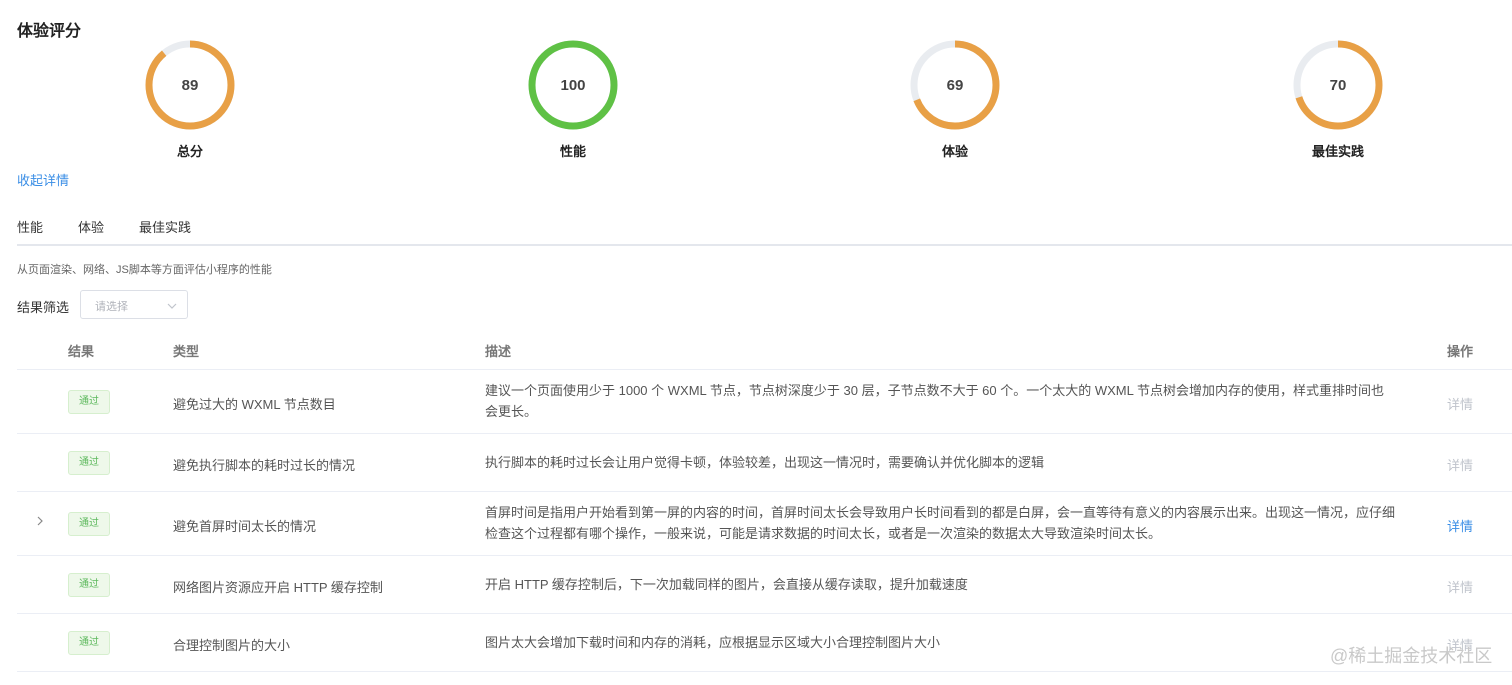  What do you see at coordinates (954, 151) in the screenshot?
I see `gauge-label: 体验` at bounding box center [954, 151].